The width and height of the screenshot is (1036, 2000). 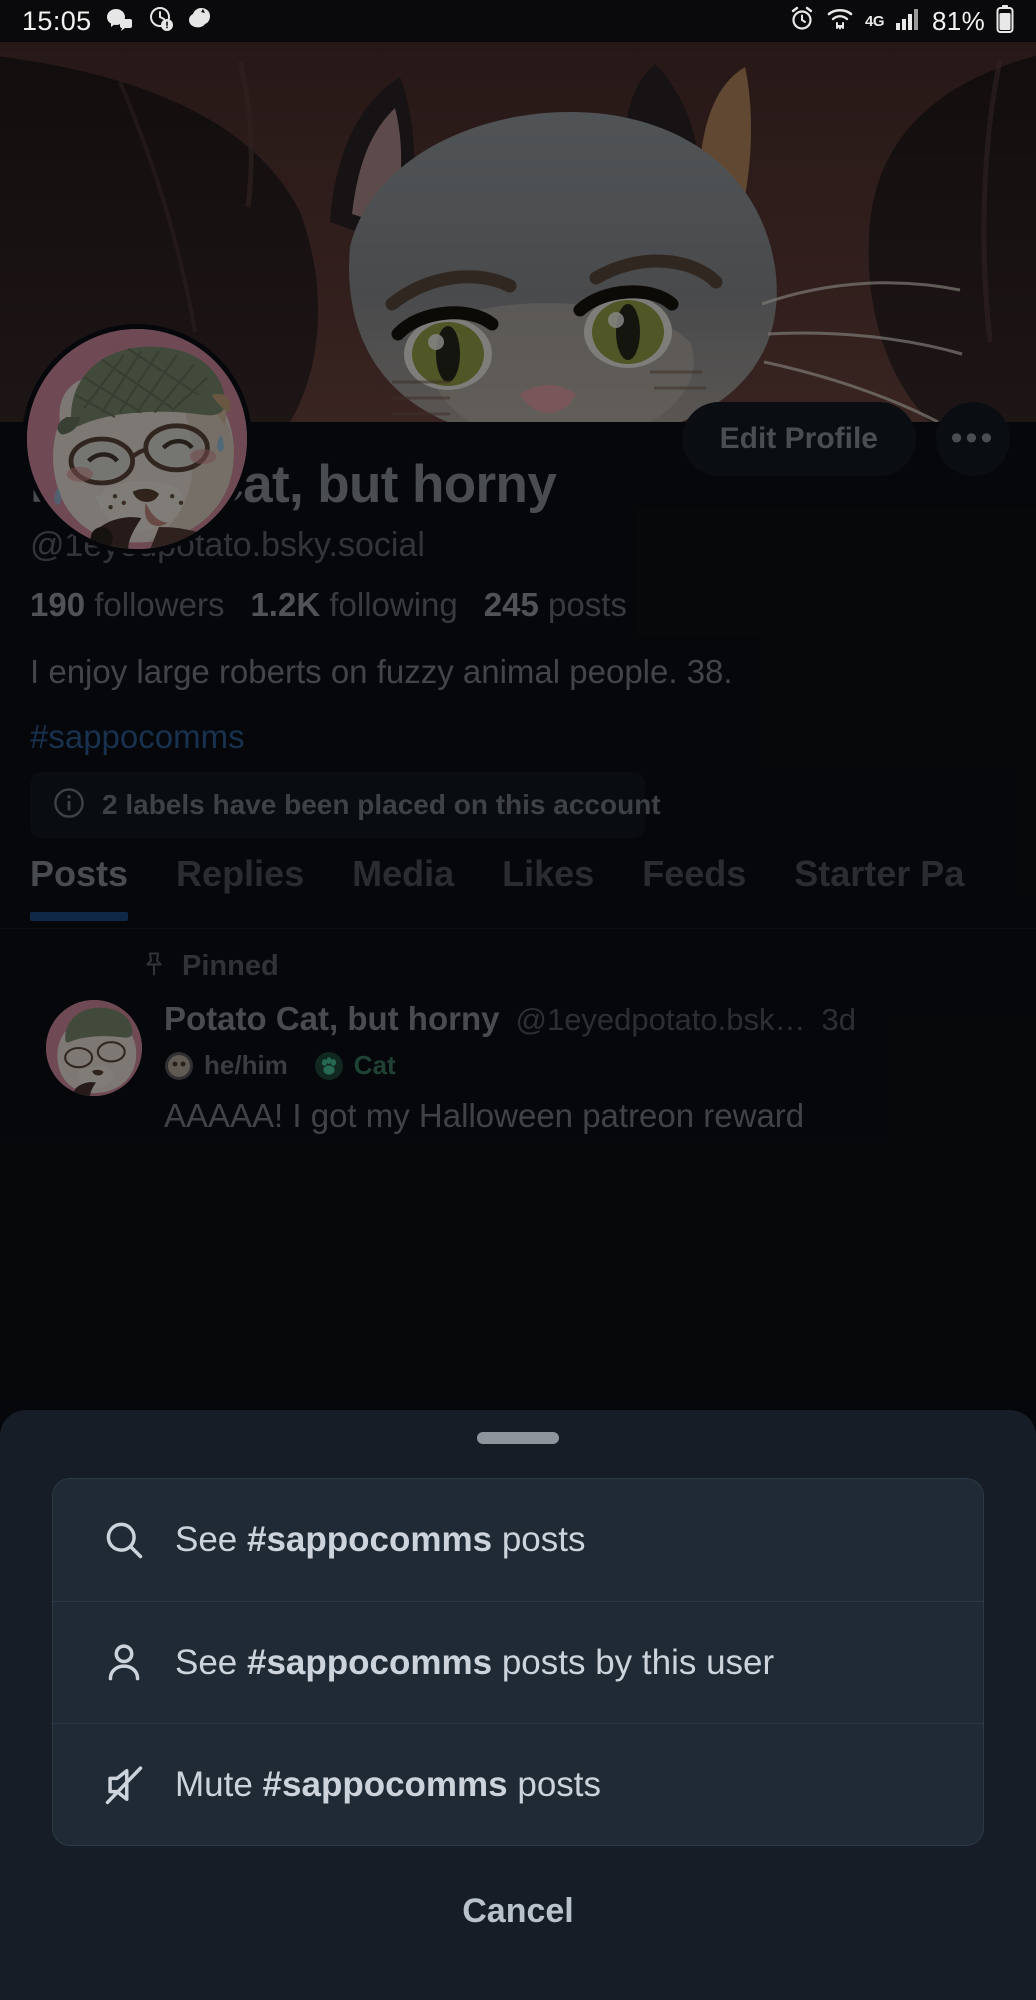 What do you see at coordinates (161, 21) in the screenshot?
I see `watch-alert-icon` at bounding box center [161, 21].